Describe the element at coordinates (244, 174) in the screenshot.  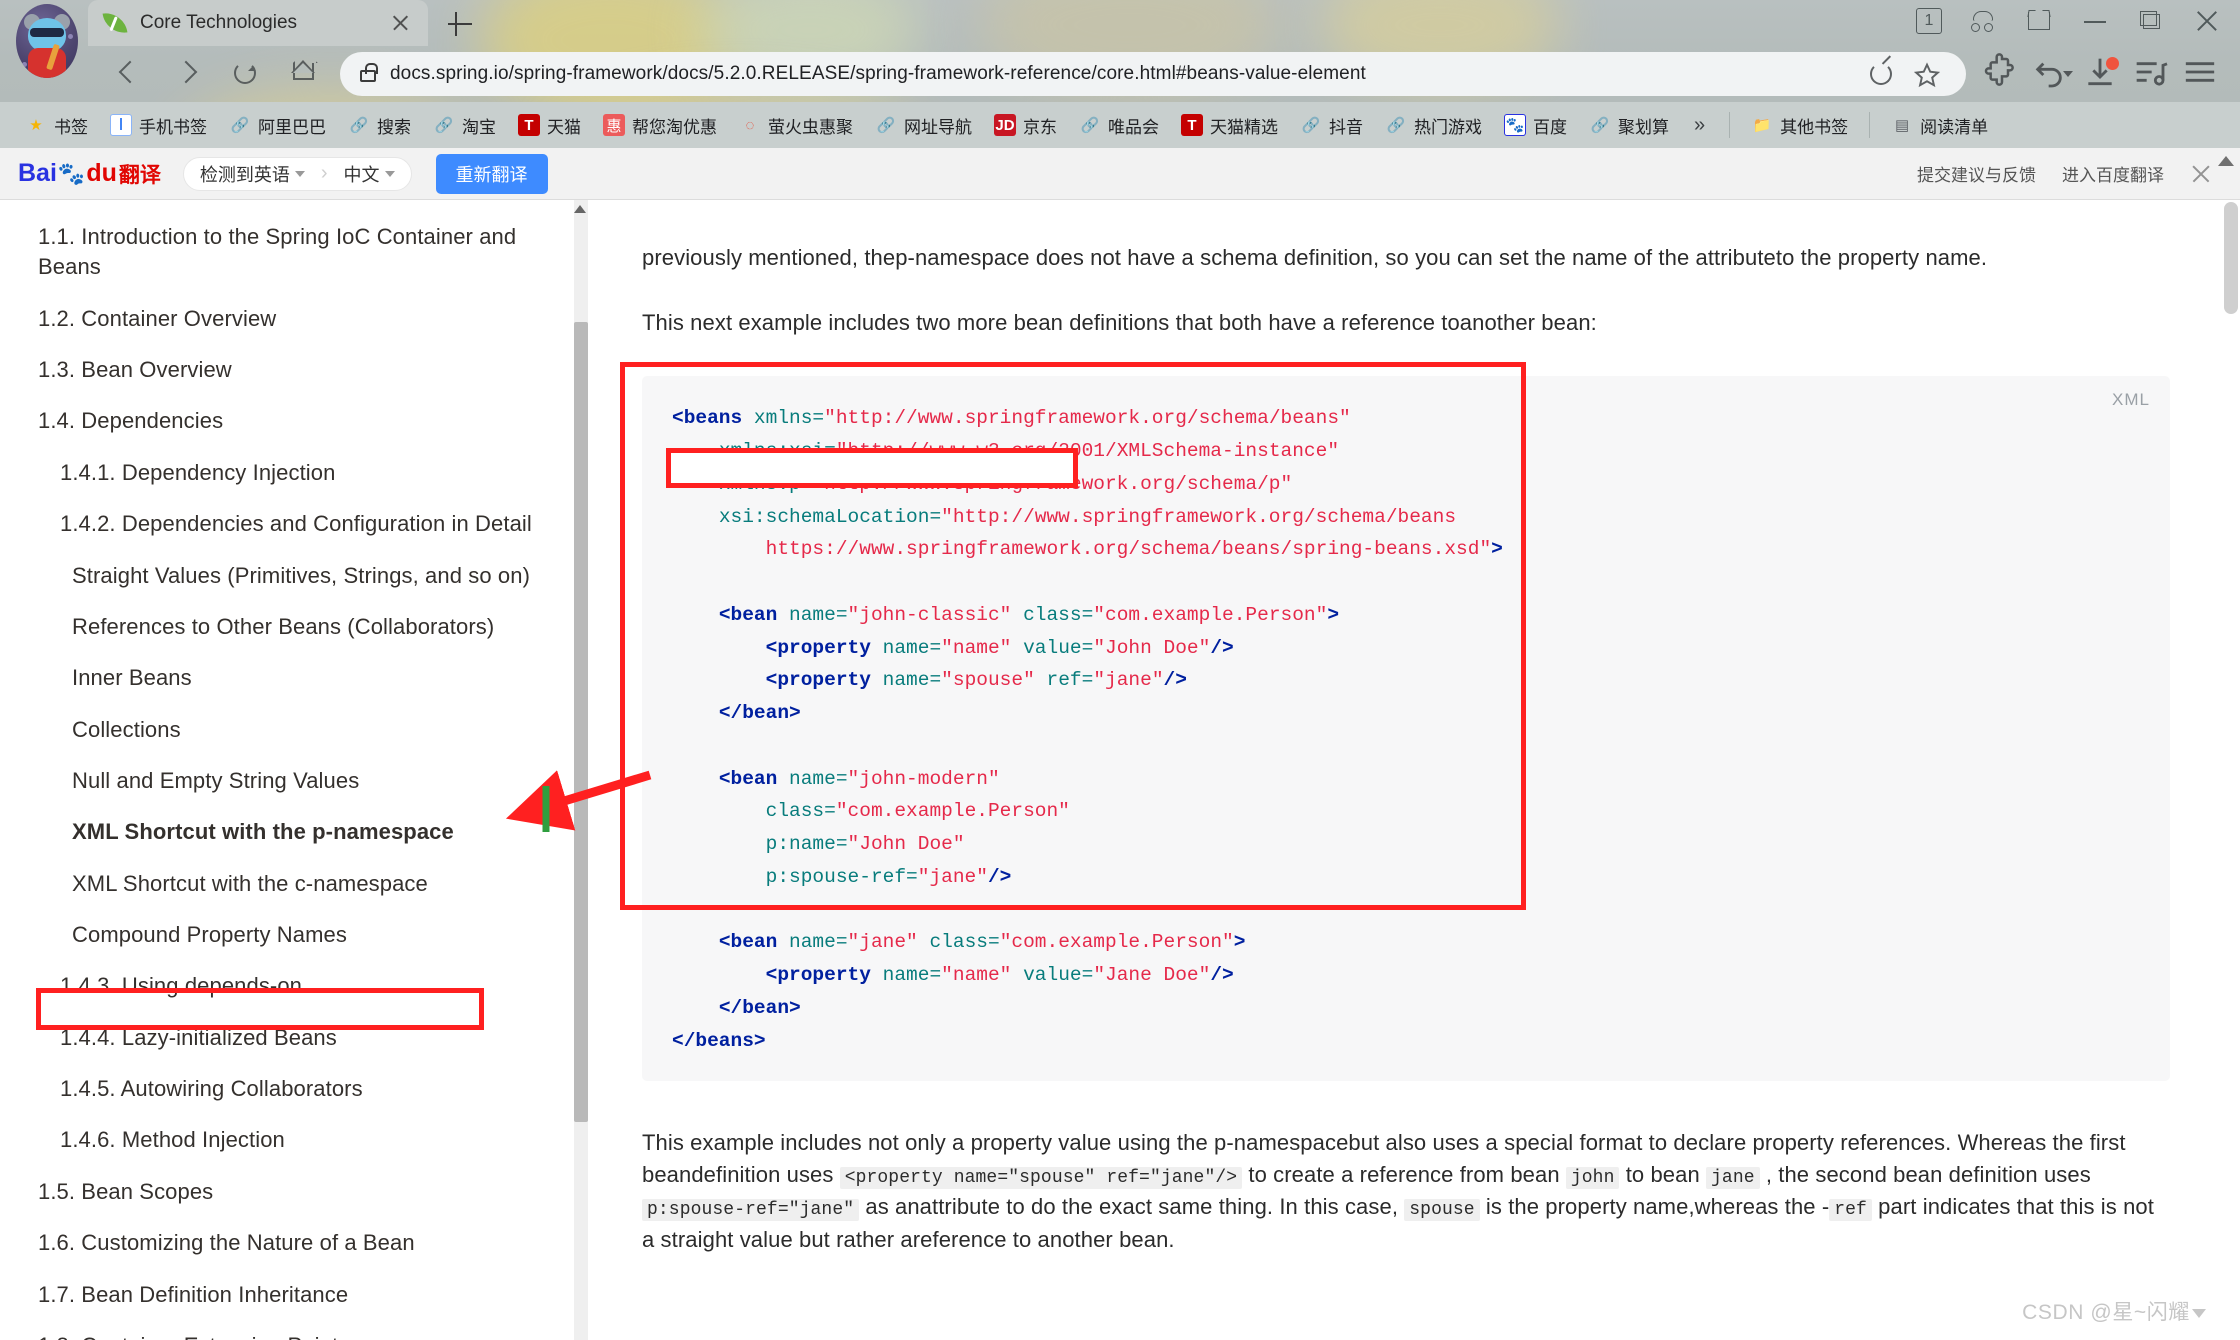
I see `source-language-label: 检测到英语` at that location.